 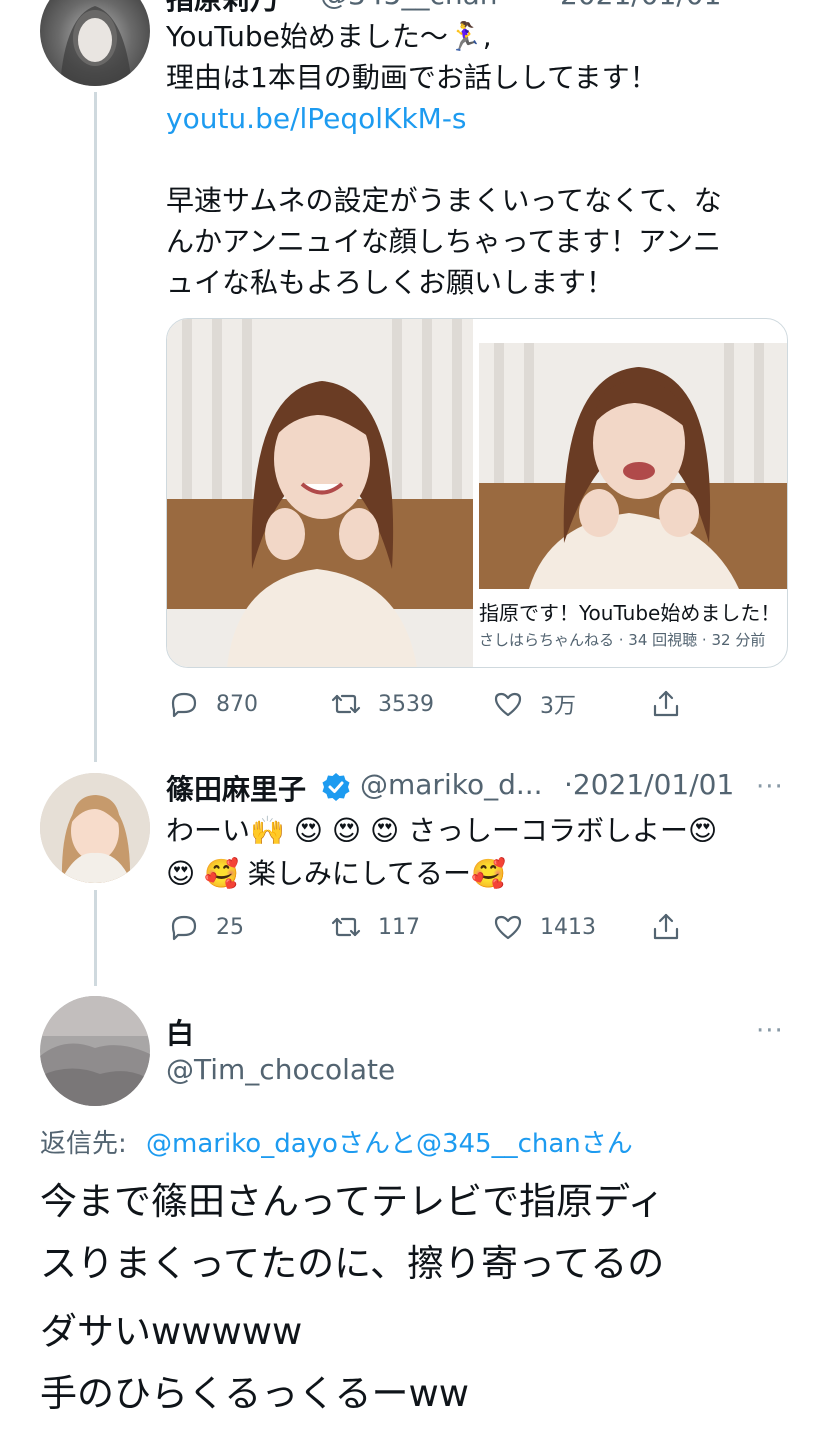 I want to click on like-button: 3万, so click(x=533, y=704).